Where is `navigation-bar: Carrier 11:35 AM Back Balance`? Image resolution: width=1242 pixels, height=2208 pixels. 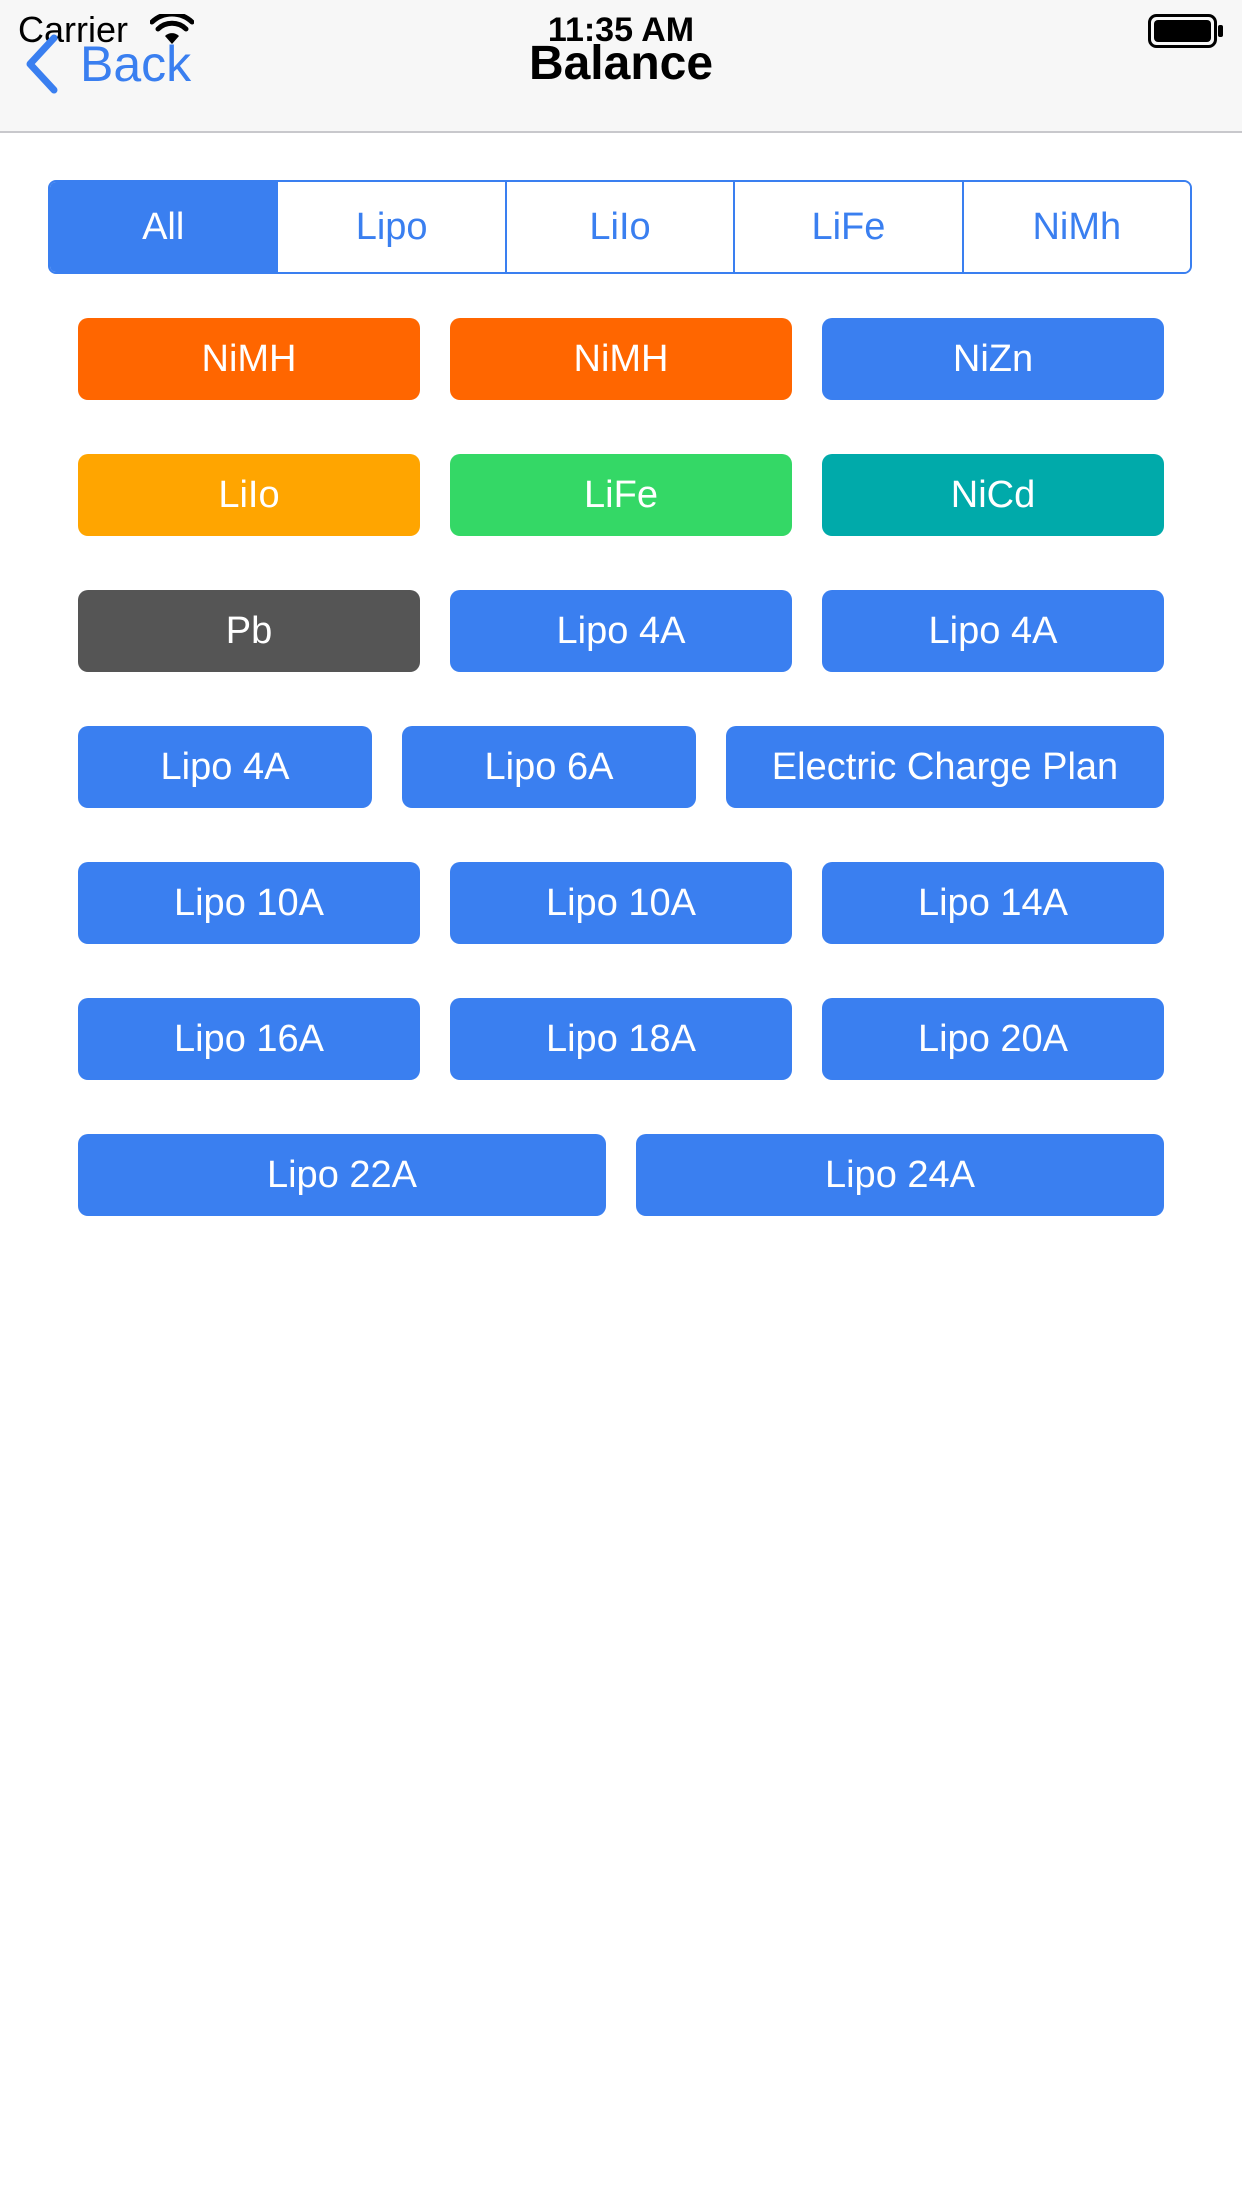
navigation-bar: Carrier 11:35 AM Back Balance is located at coordinates (621, 66).